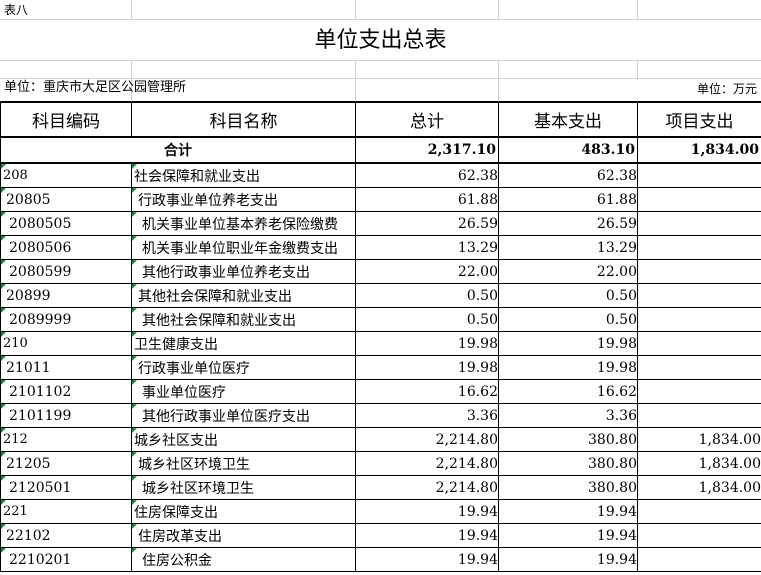 This screenshot has width=761, height=575. Describe the element at coordinates (568, 271) in the screenshot. I see `cell-basic: 22.00` at that location.